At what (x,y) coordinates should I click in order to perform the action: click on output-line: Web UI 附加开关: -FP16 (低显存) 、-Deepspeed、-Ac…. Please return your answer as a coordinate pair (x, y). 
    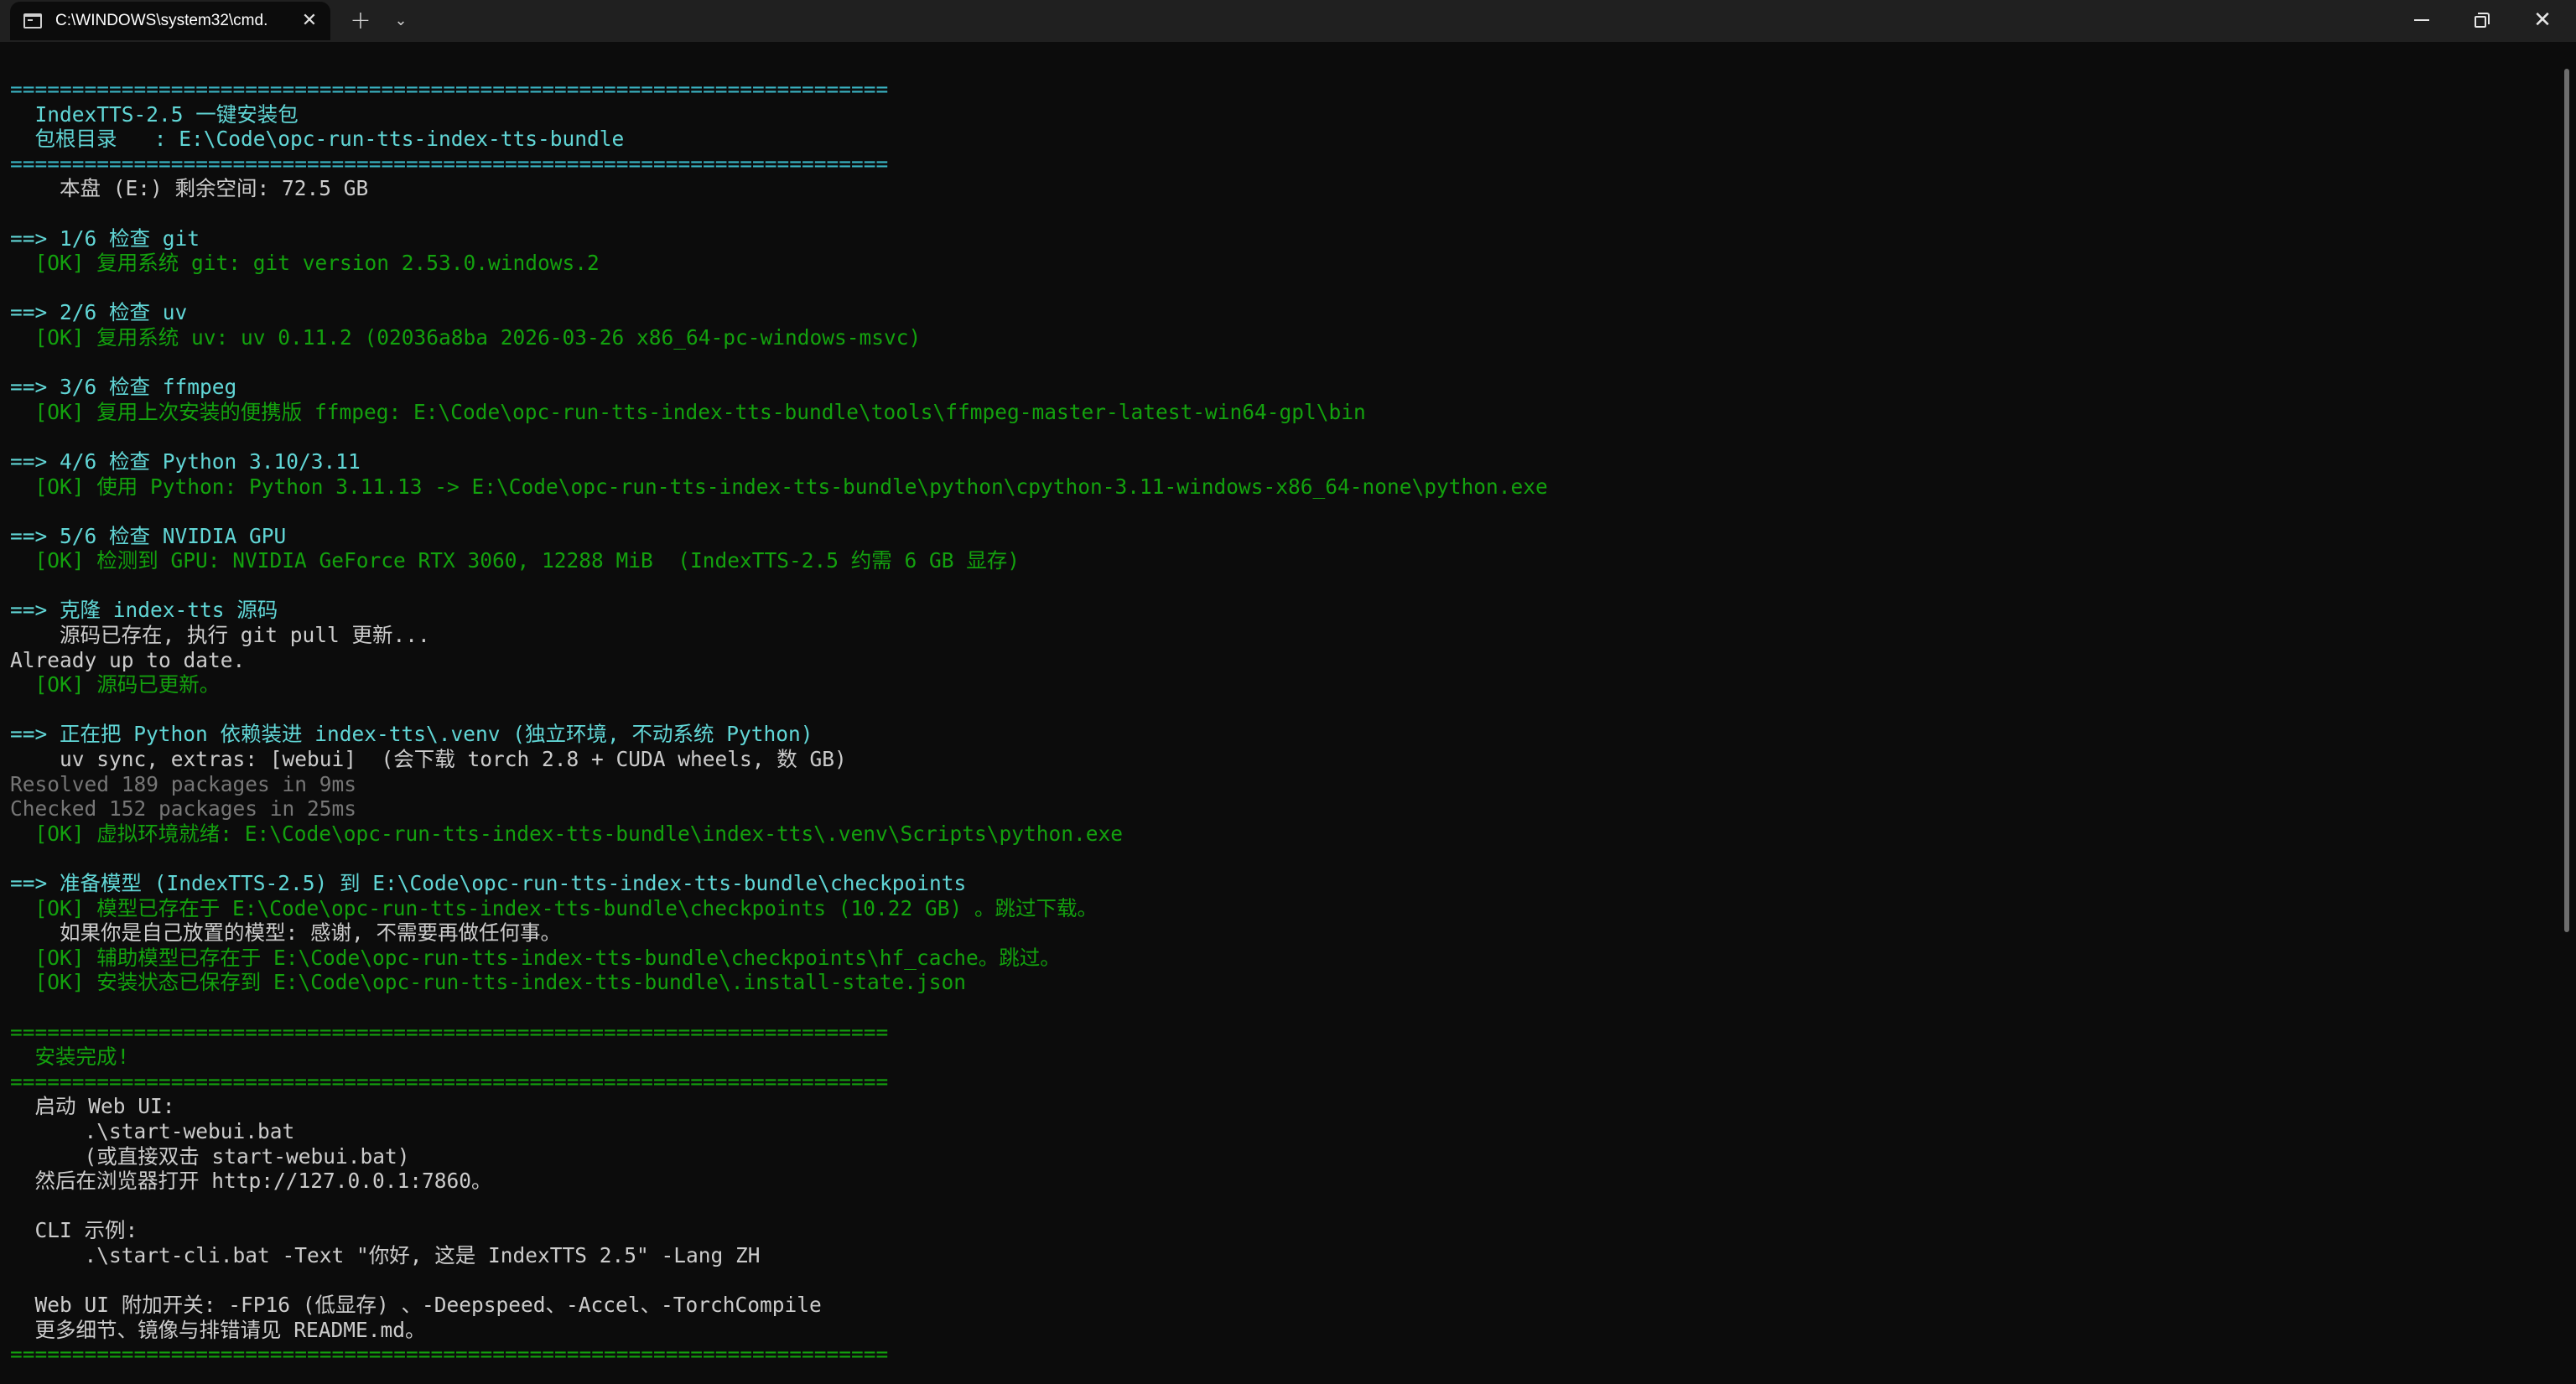
    Looking at the image, I should click on (416, 1305).